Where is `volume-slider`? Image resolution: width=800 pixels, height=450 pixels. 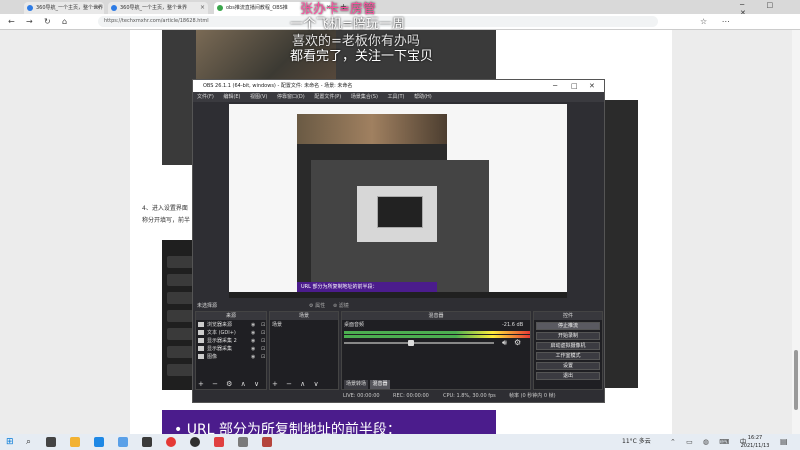
volume-slider is located at coordinates (419, 343).